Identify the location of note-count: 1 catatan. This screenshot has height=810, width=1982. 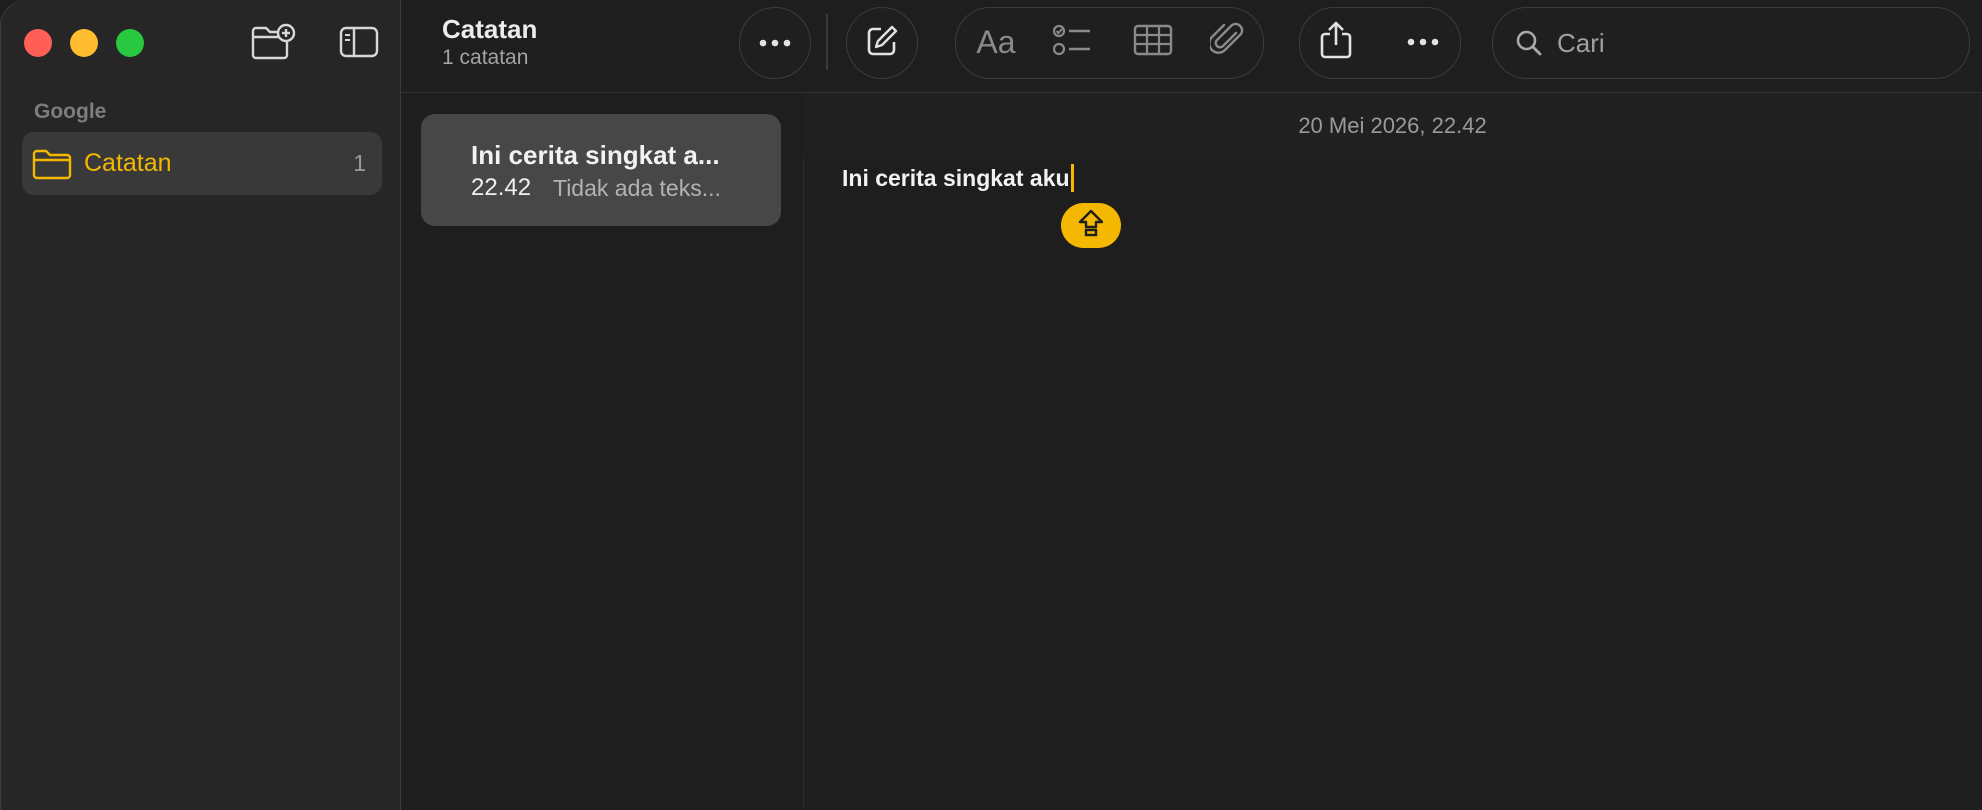
(485, 57).